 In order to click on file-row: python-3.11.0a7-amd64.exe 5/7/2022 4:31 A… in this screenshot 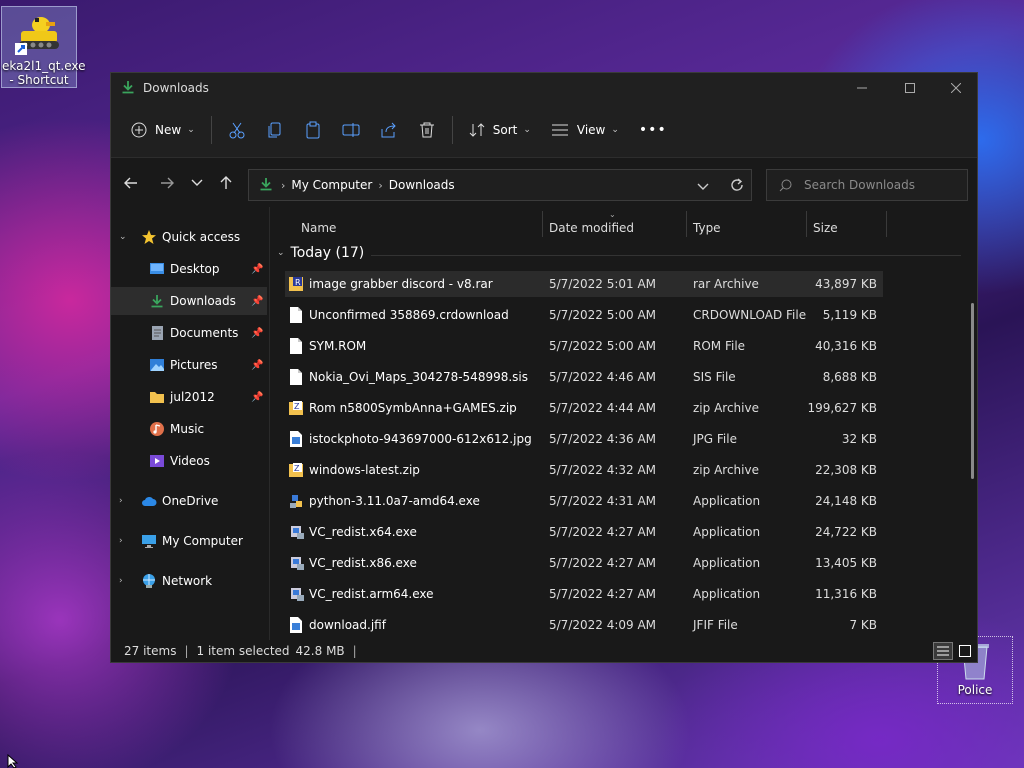, I will do `click(584, 501)`.